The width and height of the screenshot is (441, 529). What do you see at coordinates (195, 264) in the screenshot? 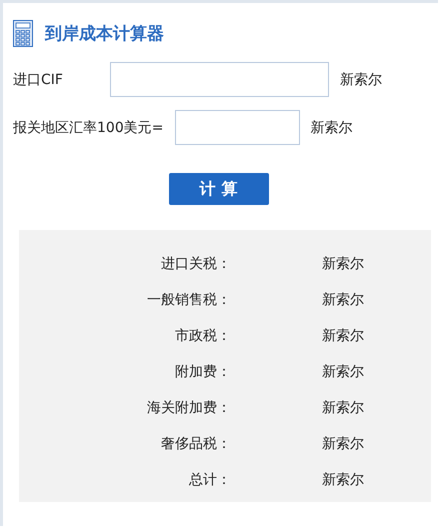
I see `result-label: 进口关税：` at bounding box center [195, 264].